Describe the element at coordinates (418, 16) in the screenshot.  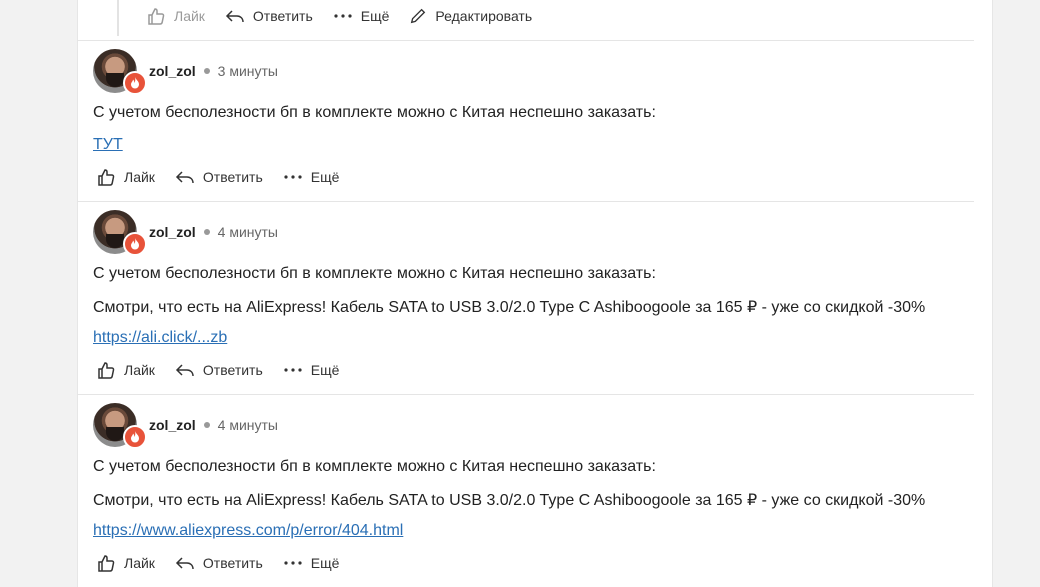
I see `edit-icon` at that location.